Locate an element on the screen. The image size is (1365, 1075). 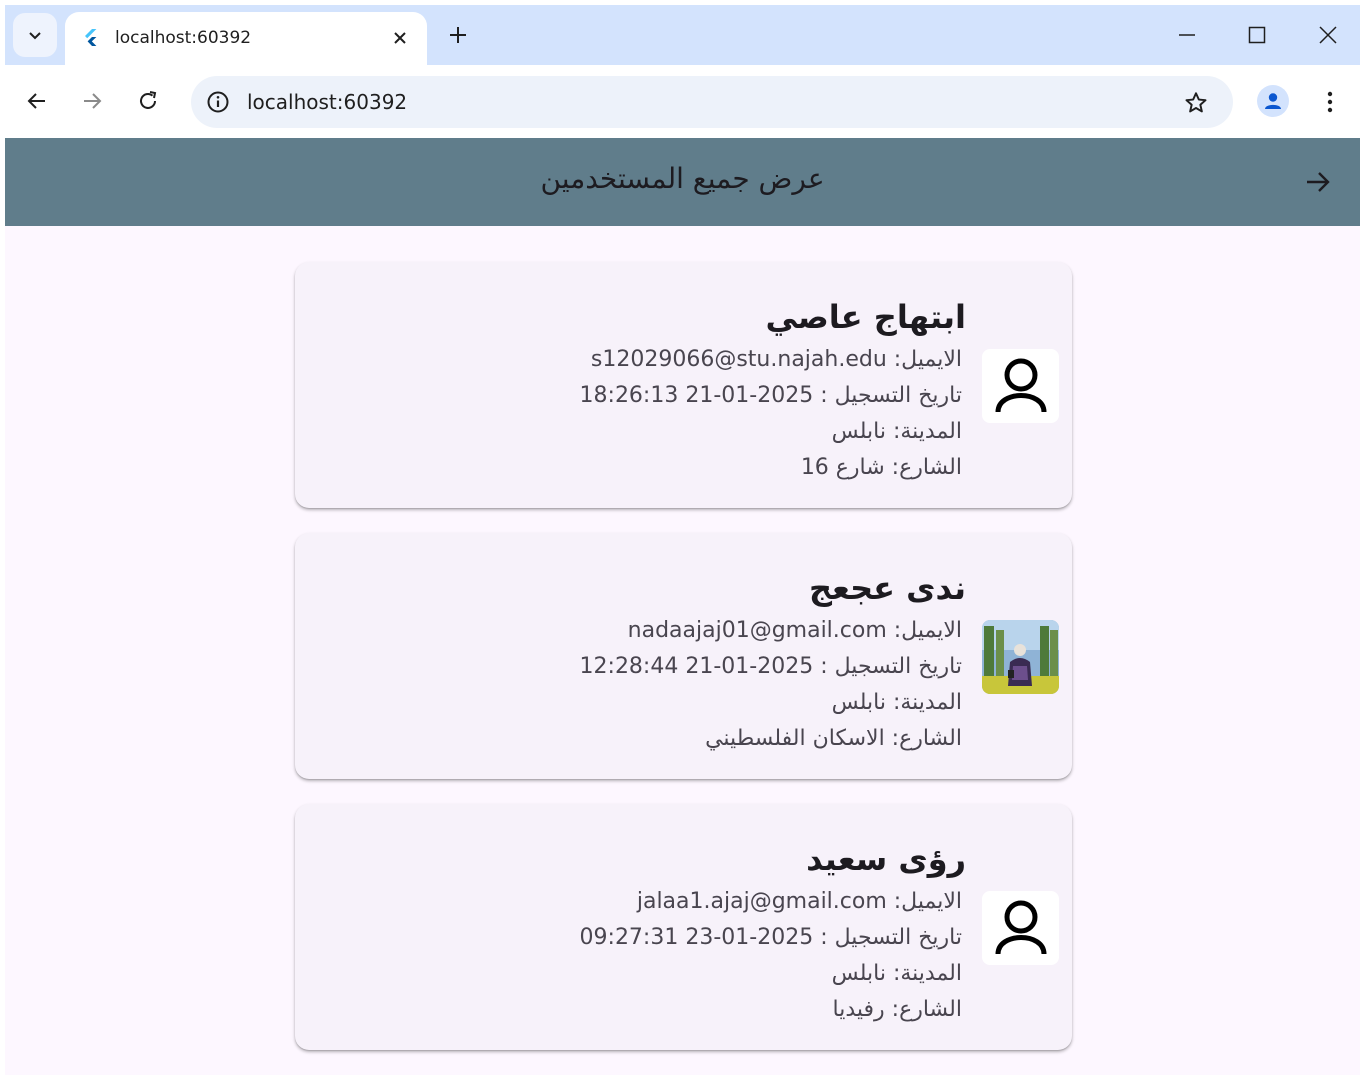
browser-toolbar: localhost:60392 is located at coordinates (682, 101).